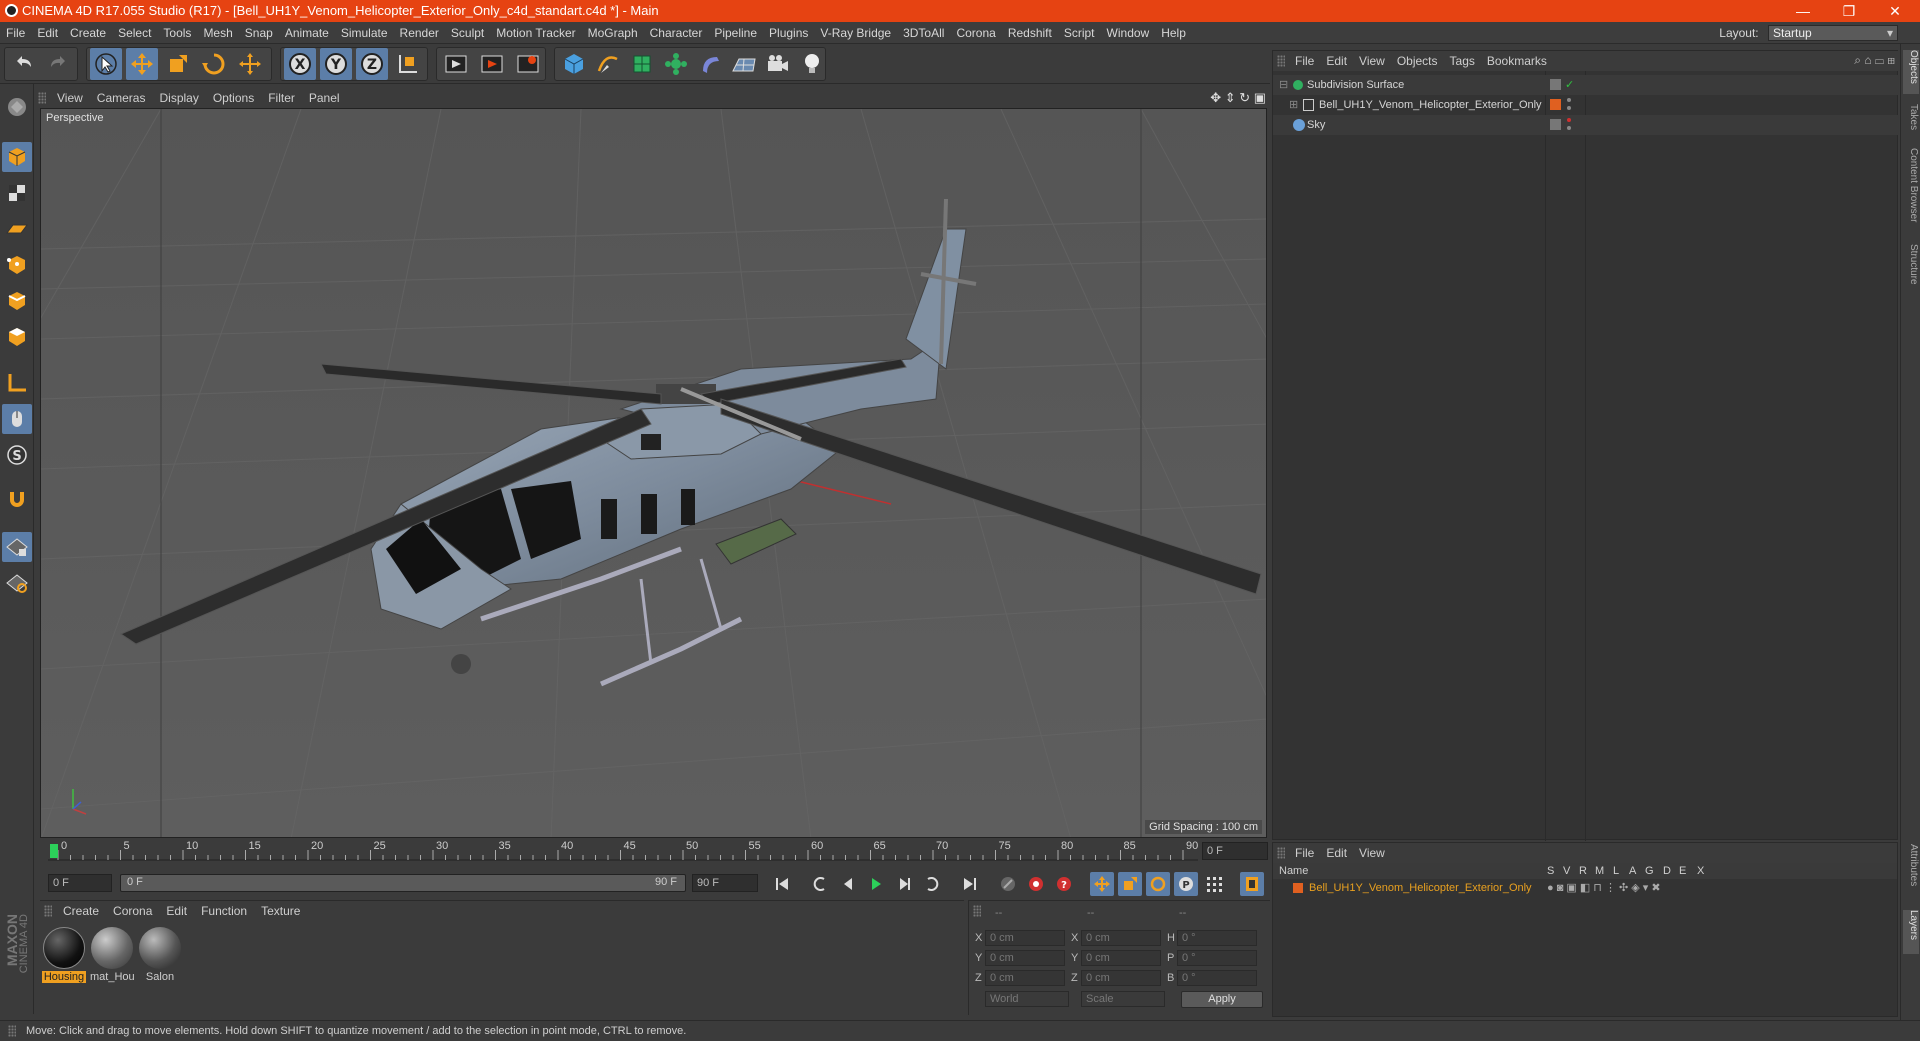  I want to click on menu-window: Window, so click(1128, 33).